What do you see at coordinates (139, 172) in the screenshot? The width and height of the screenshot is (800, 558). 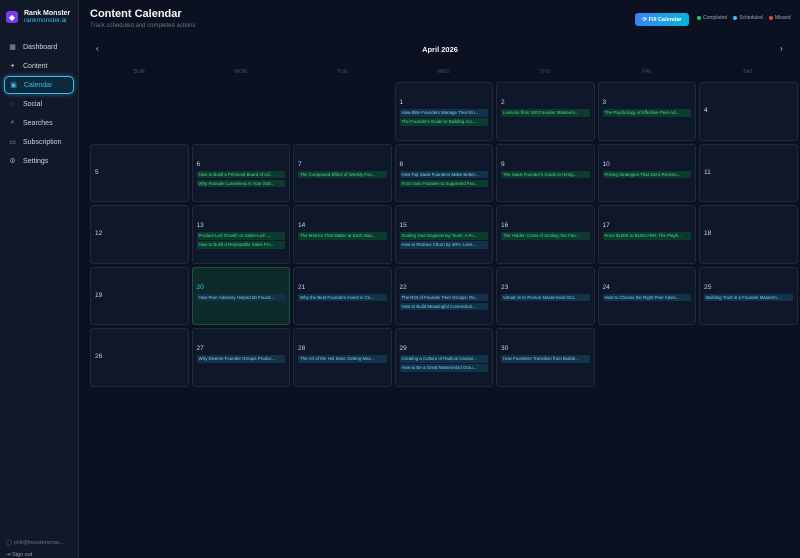 I see `calendar-day-5: 5` at bounding box center [139, 172].